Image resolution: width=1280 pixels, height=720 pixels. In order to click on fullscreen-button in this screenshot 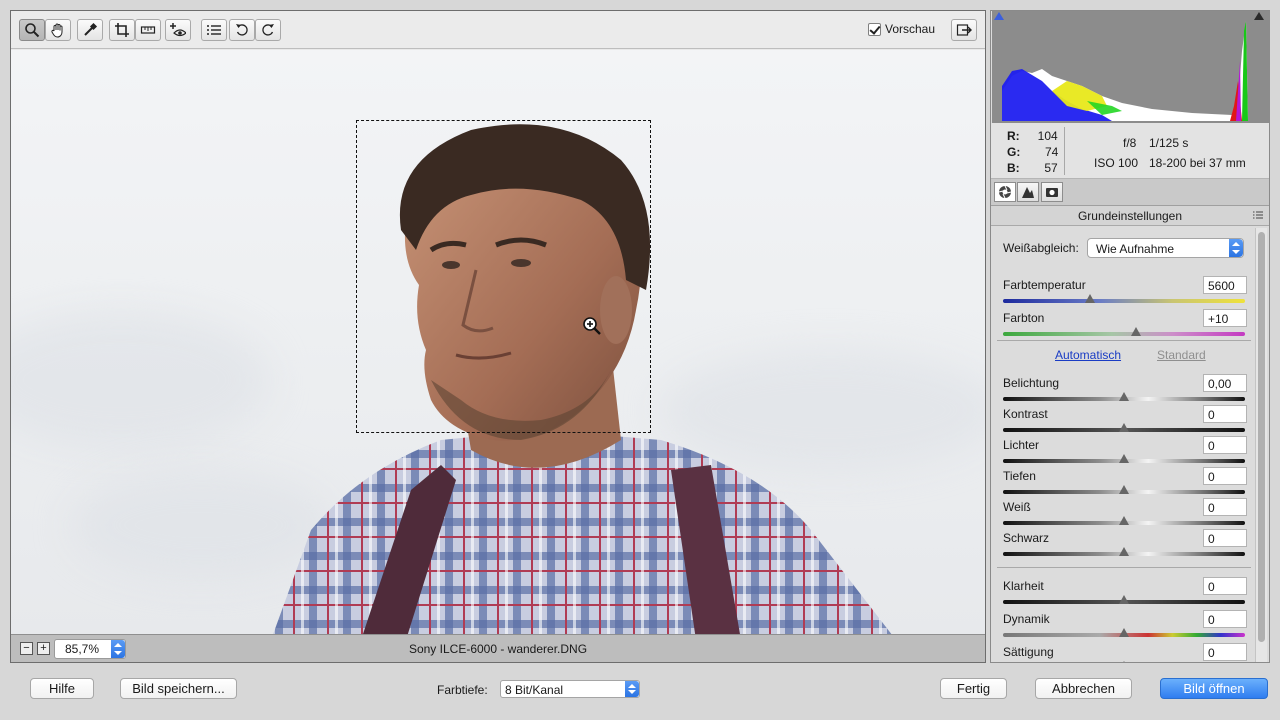, I will do `click(964, 30)`.